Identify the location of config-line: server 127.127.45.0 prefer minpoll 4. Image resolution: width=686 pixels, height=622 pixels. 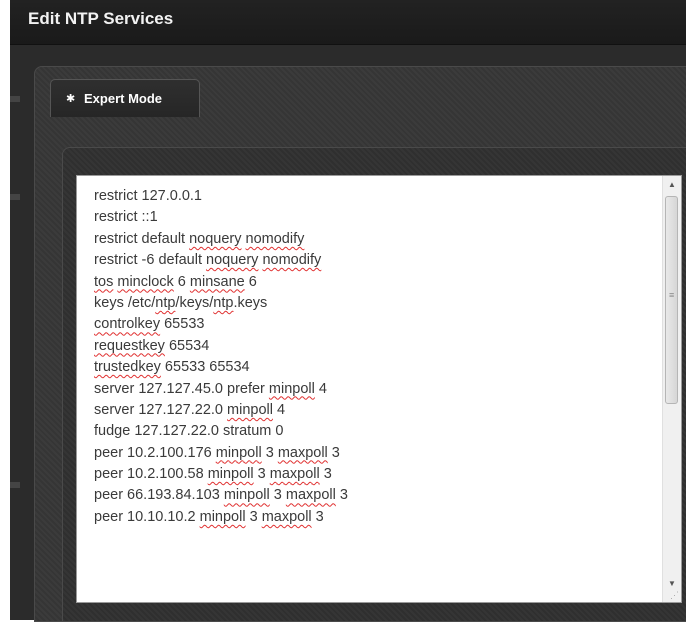
(374, 389).